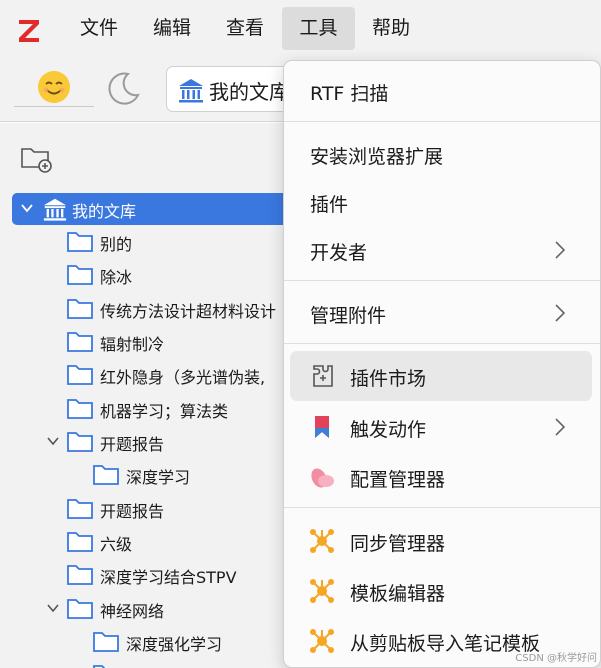  I want to click on menu-item-rtf-scan: RTF 扫描, so click(442, 91).